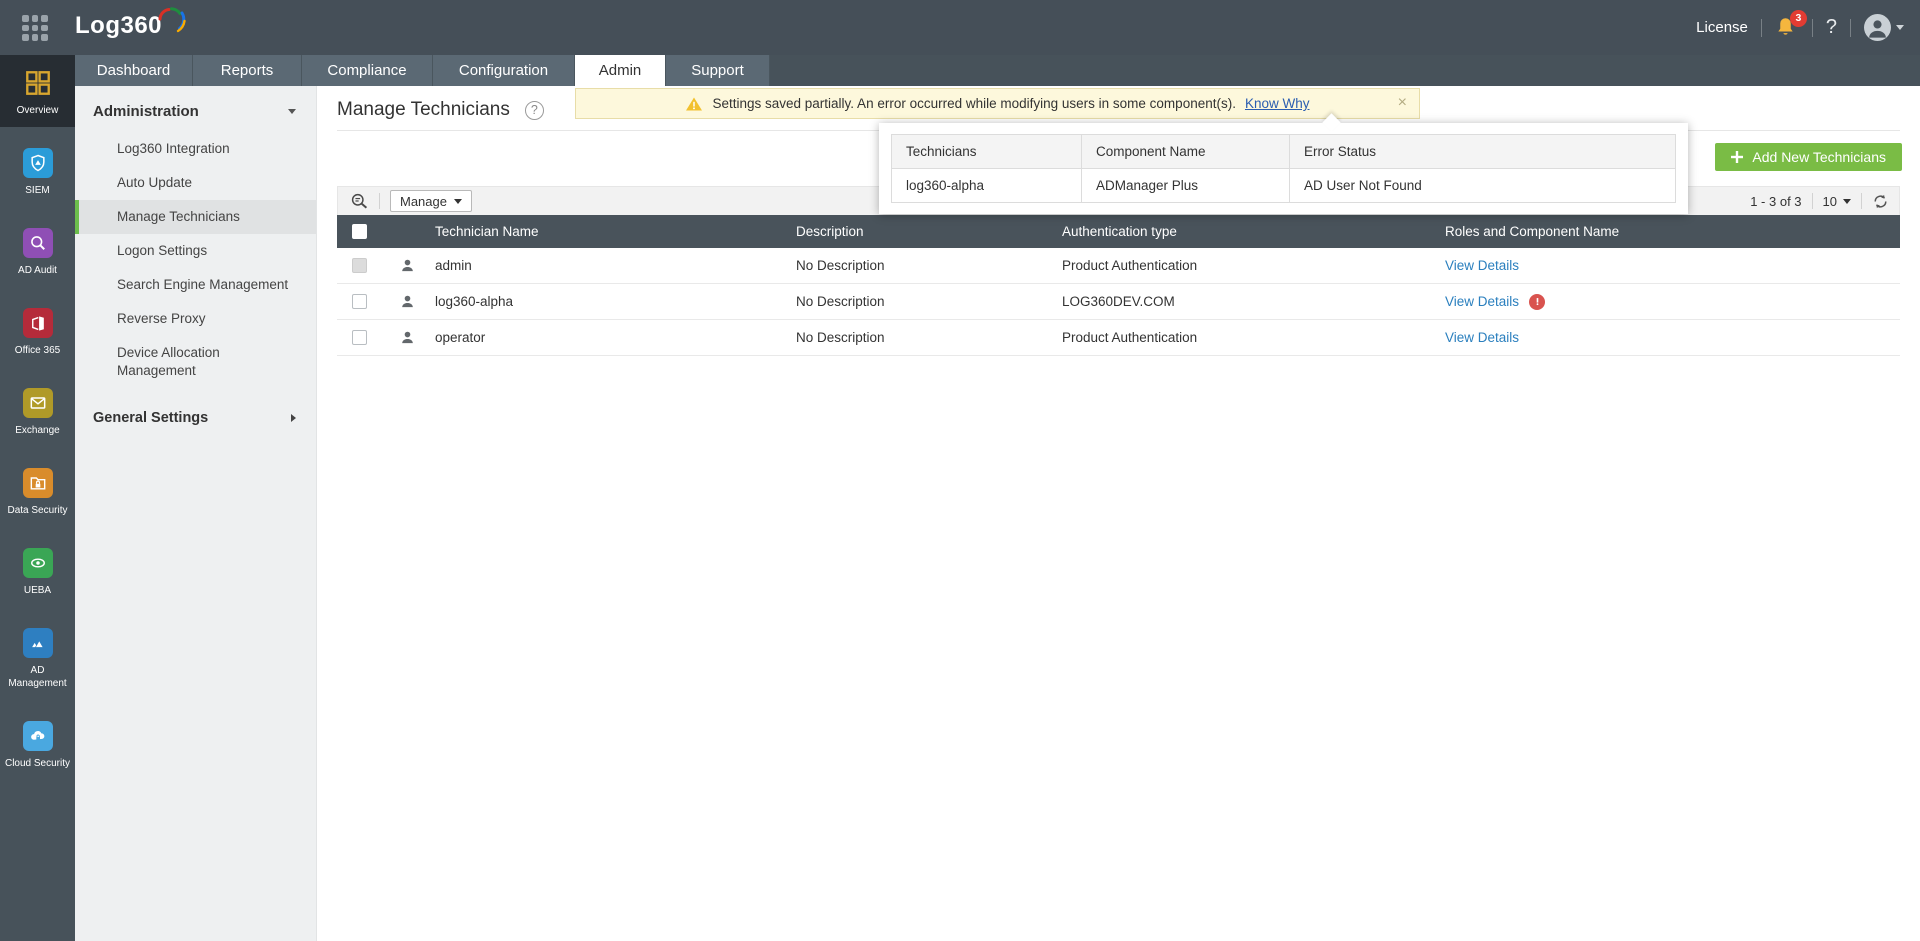 This screenshot has height=941, width=1920. I want to click on sidebar-item-logon-settings: Logon Settings, so click(195, 251).